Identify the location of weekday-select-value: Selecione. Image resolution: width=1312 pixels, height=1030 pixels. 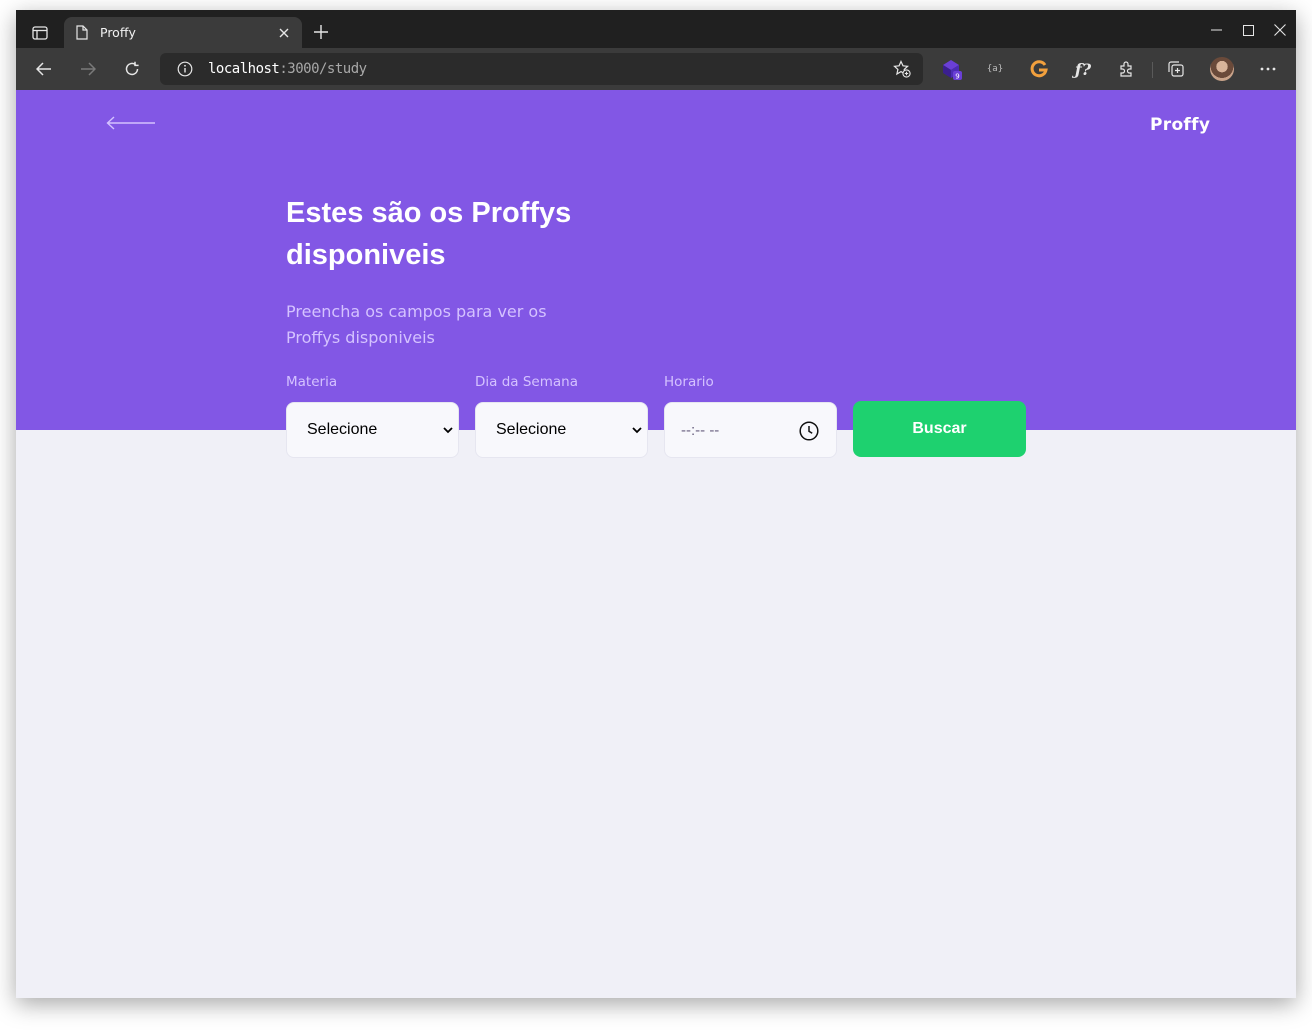
(531, 429).